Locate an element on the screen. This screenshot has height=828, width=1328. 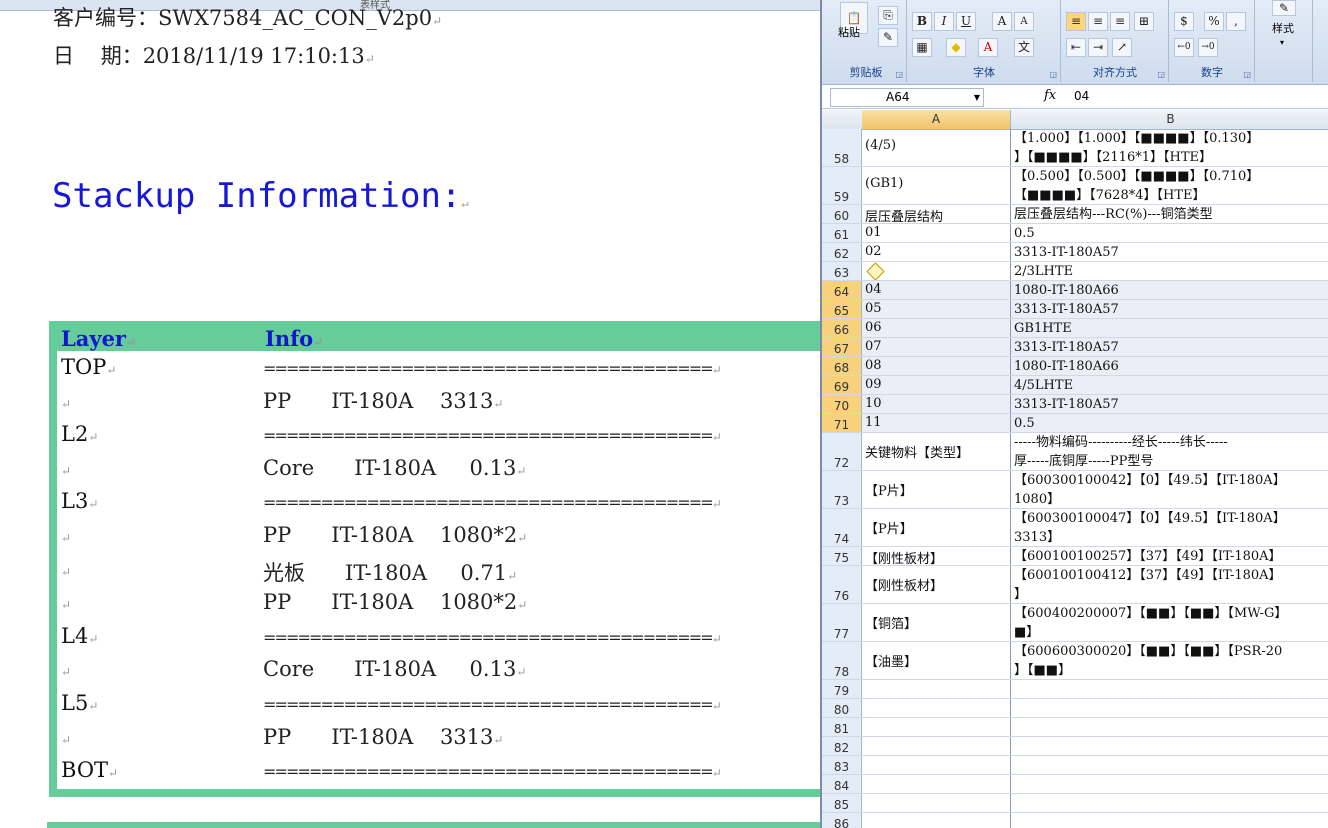
formula-input: 04 is located at coordinates (1081, 96).